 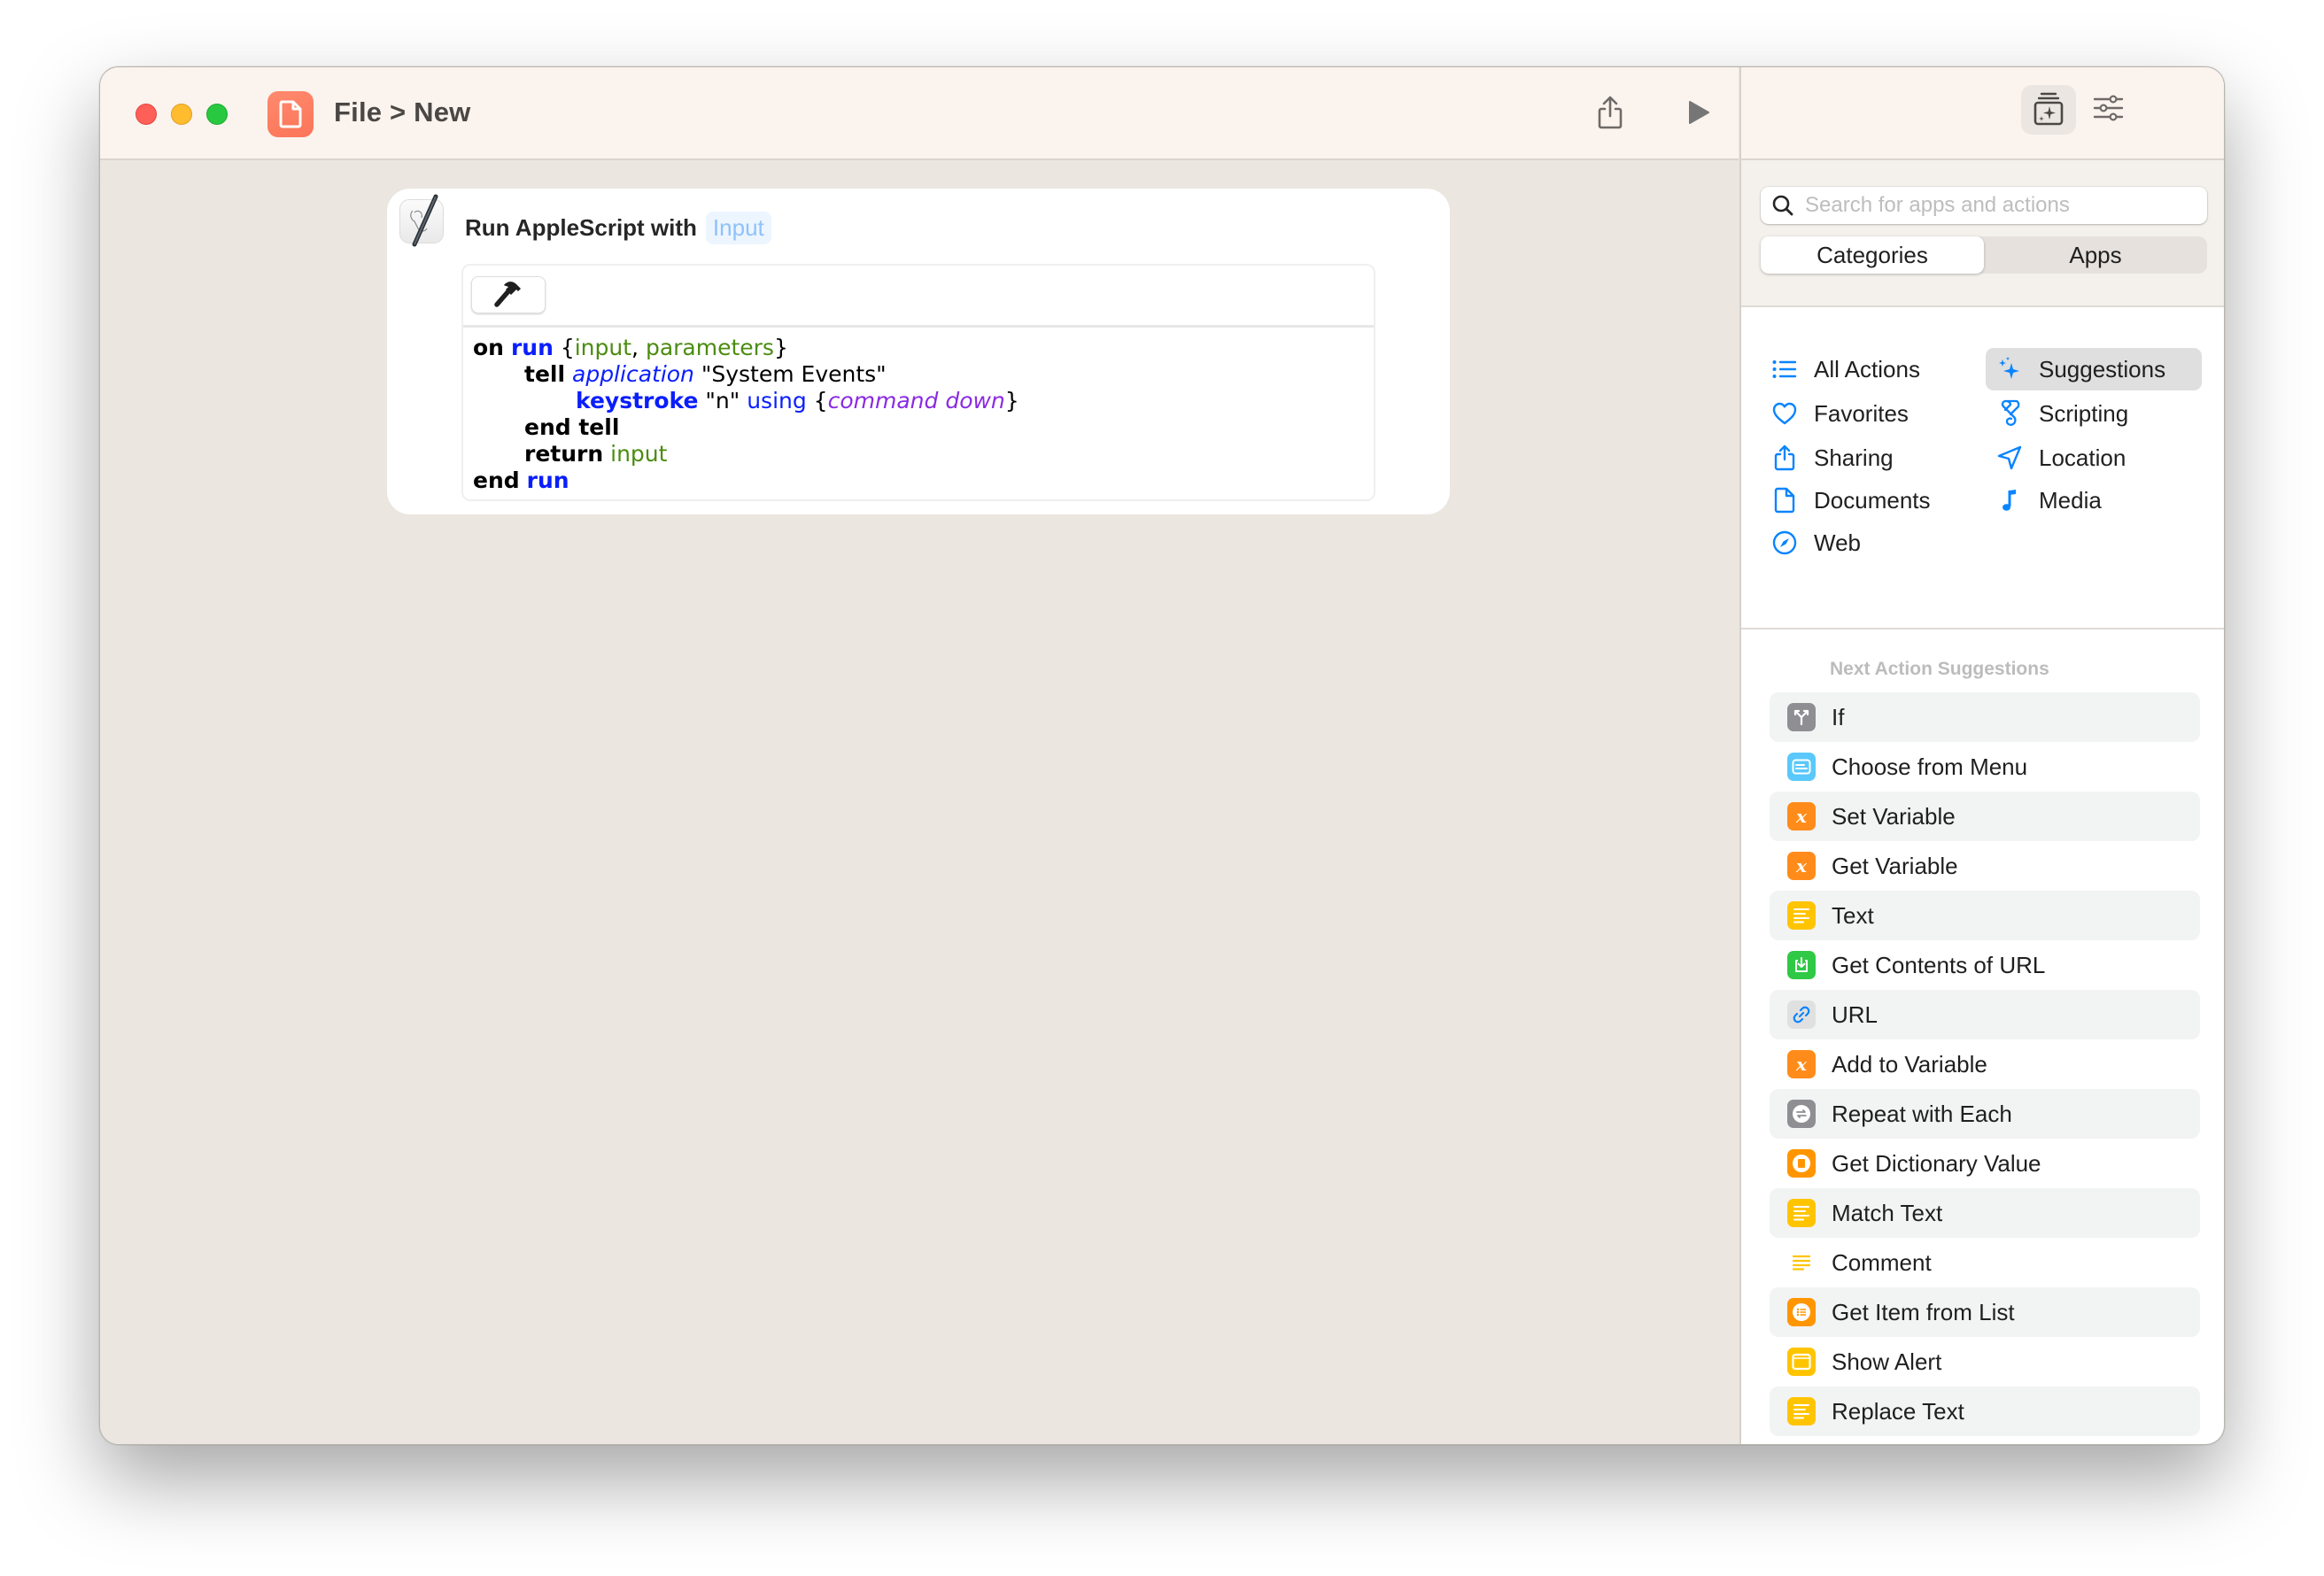 I want to click on action-library-button, so click(x=2048, y=110).